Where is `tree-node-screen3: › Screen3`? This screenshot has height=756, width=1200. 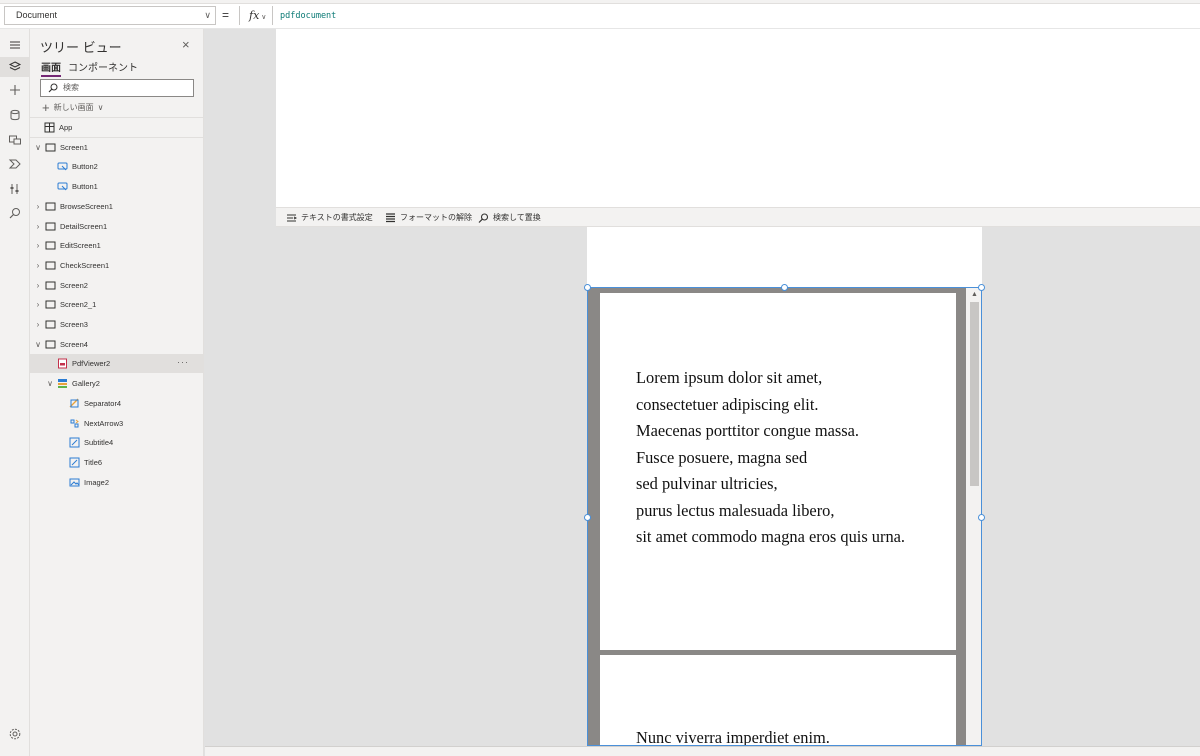 tree-node-screen3: › Screen3 is located at coordinates (117, 324).